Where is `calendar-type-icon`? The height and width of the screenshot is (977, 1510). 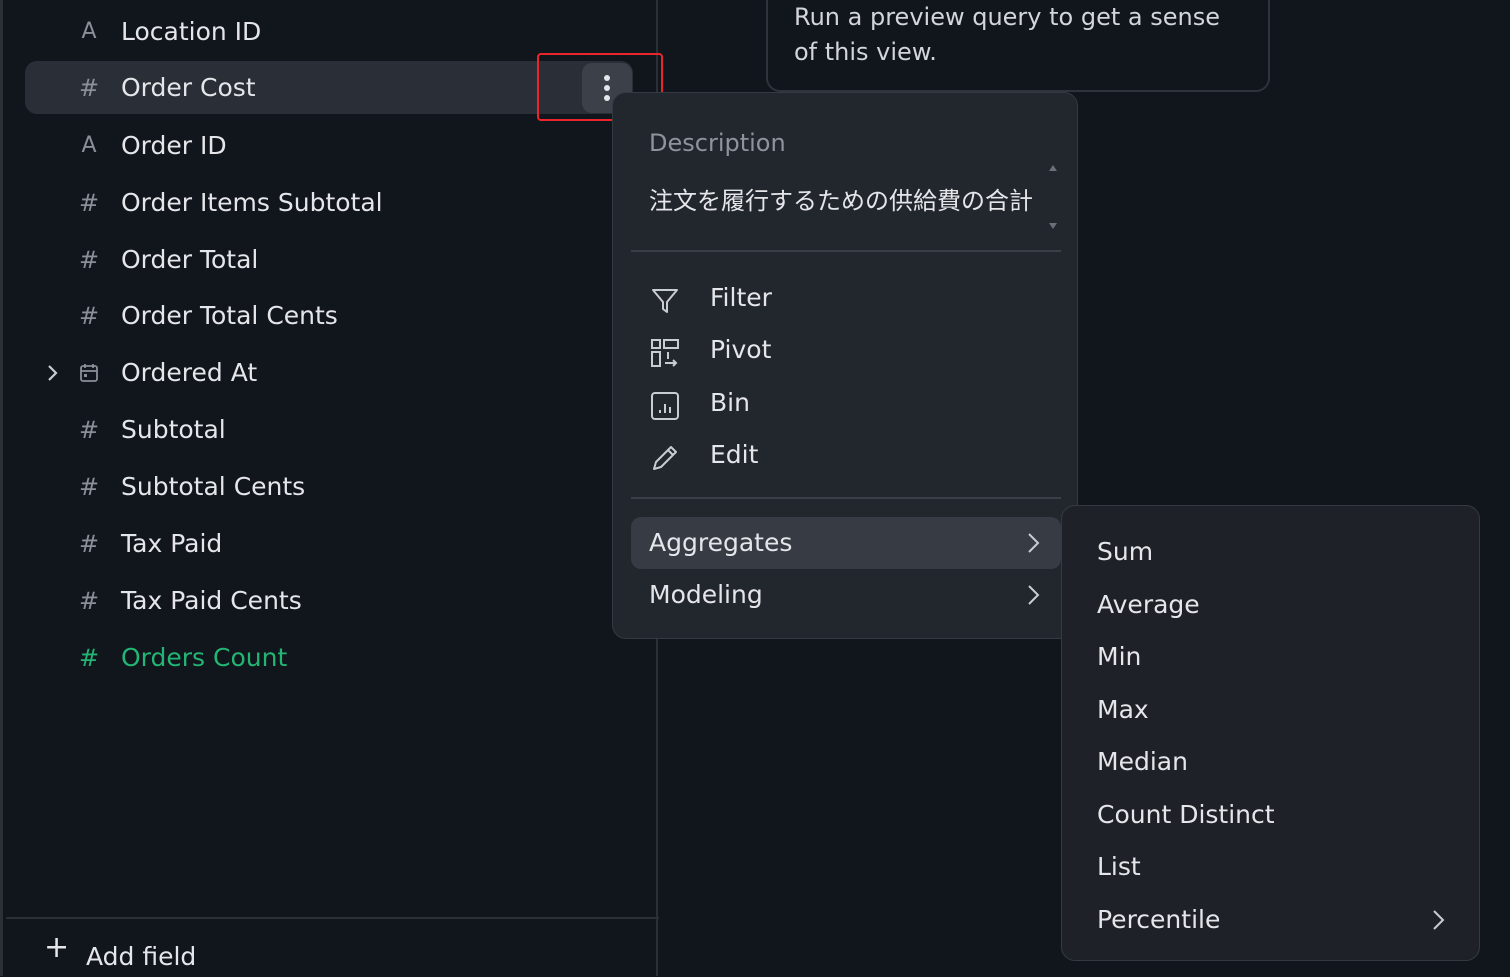 calendar-type-icon is located at coordinates (89, 372).